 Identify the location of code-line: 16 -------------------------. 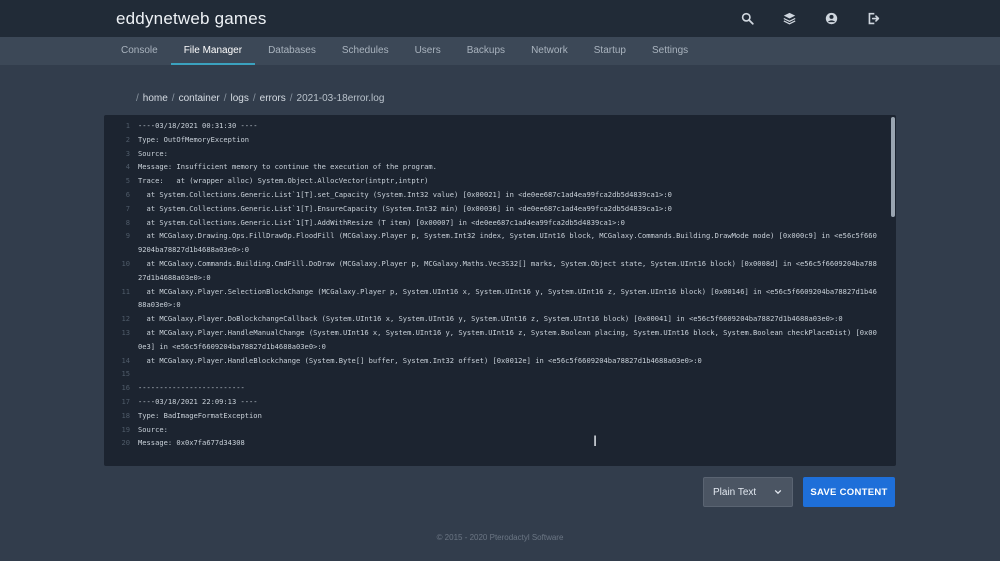
(497, 388).